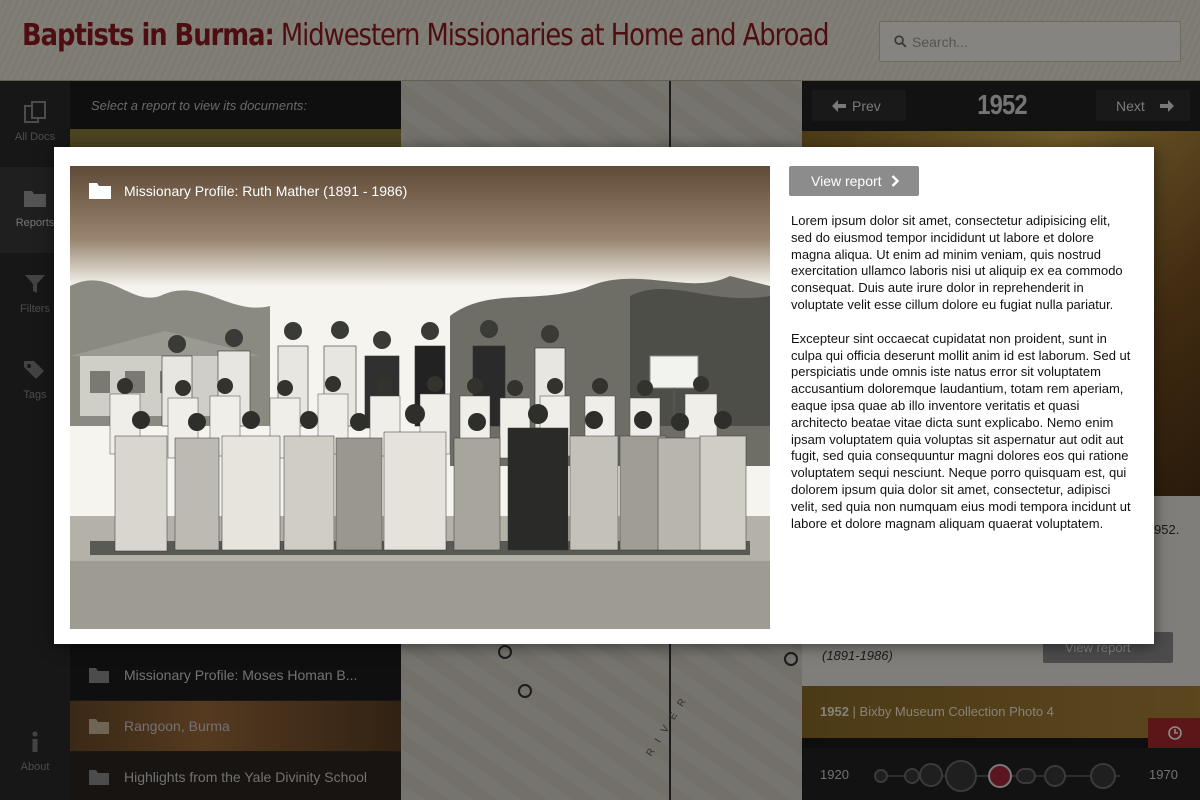 The image size is (1200, 800). I want to click on view-report-label: View report, so click(846, 181).